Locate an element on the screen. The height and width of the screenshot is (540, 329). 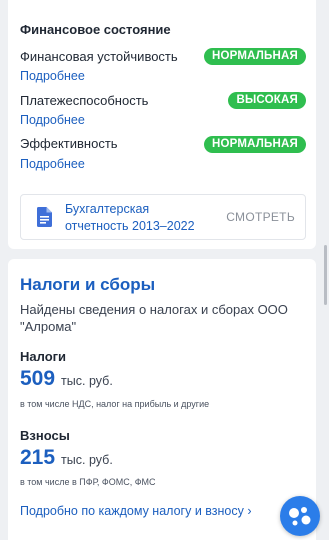
metric-label-efficiency: Эффективность is located at coordinates (69, 143).